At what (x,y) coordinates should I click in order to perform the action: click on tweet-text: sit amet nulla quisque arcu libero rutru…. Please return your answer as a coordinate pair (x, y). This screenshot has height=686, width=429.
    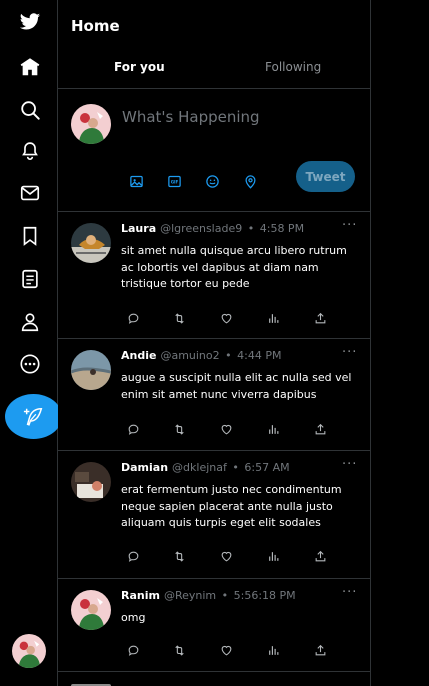
    Looking at the image, I should click on (234, 267).